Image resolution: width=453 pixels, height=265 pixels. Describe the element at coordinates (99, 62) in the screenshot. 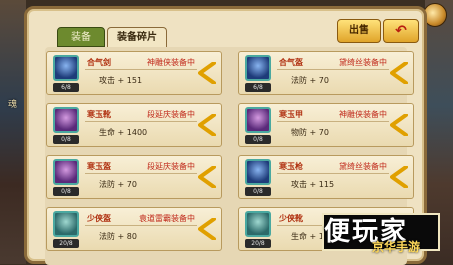

I see `fragment-name: 合气剑` at that location.